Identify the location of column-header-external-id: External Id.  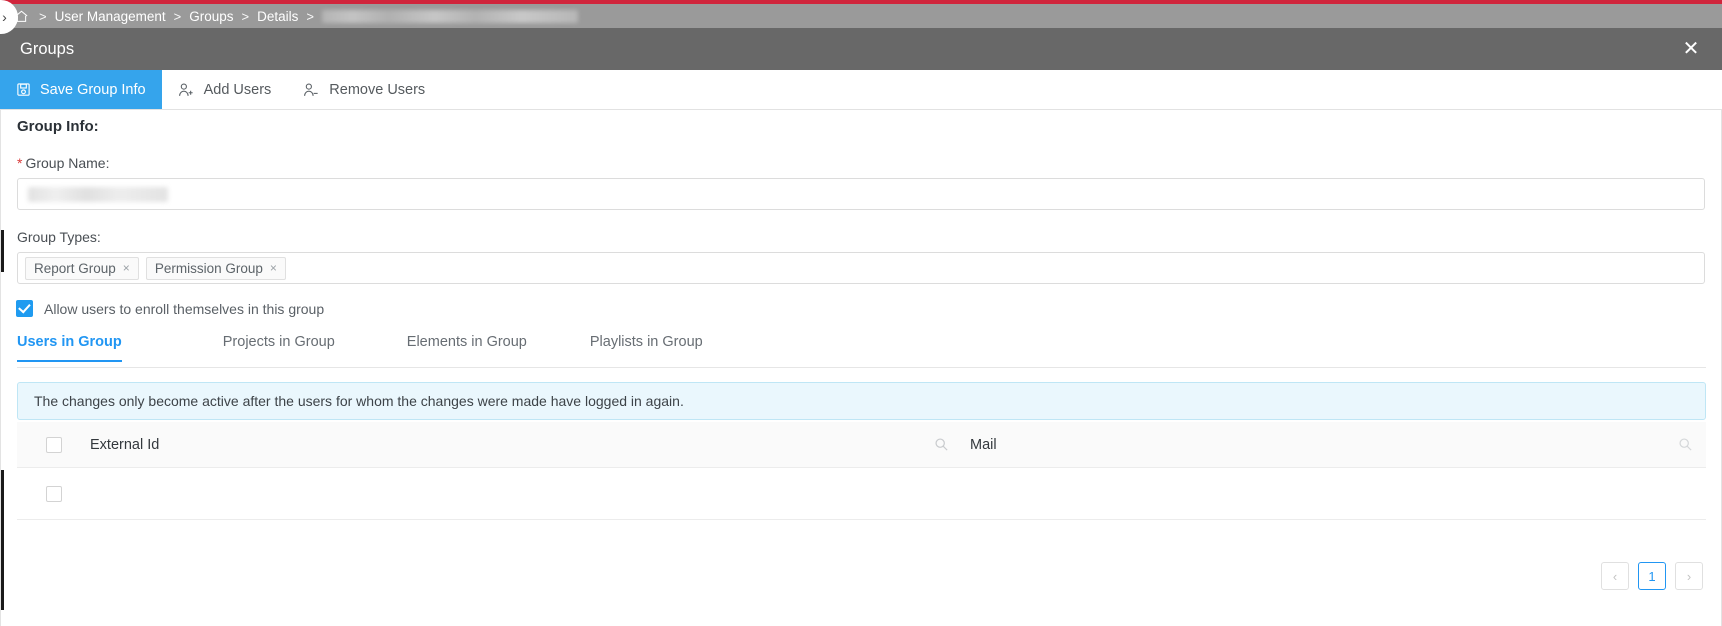
(530, 445).